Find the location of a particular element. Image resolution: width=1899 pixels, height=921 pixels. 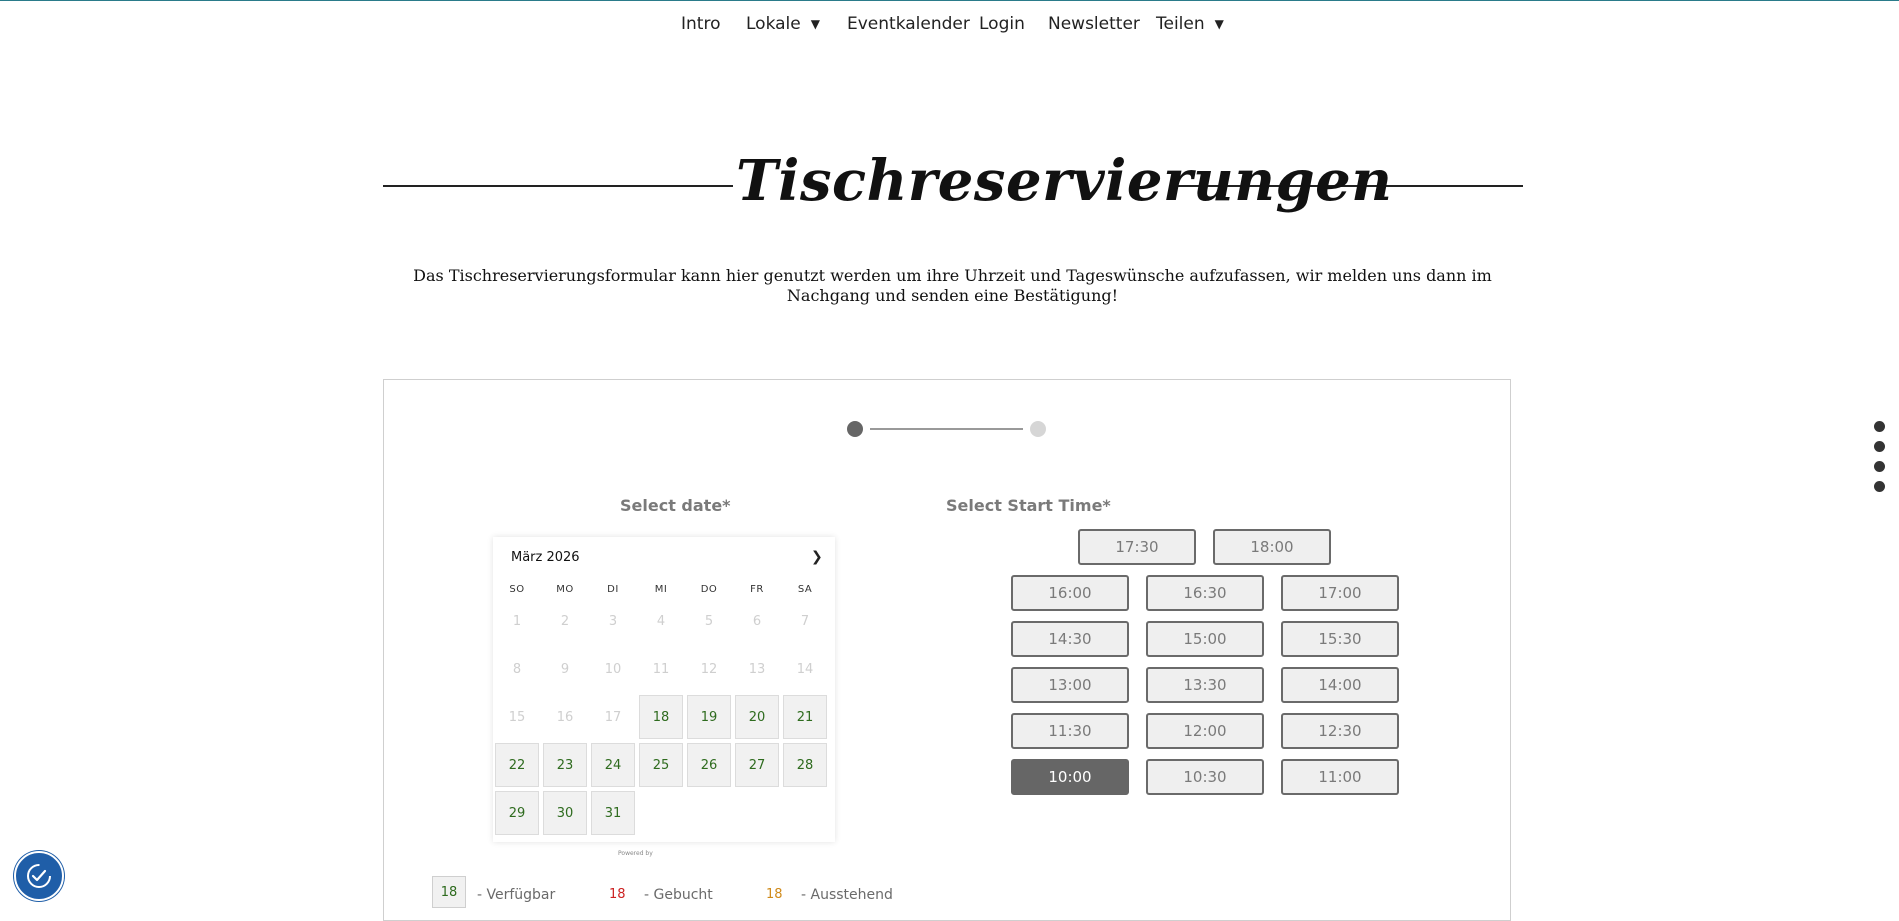

time-slot: 14:00 is located at coordinates (1340, 685).